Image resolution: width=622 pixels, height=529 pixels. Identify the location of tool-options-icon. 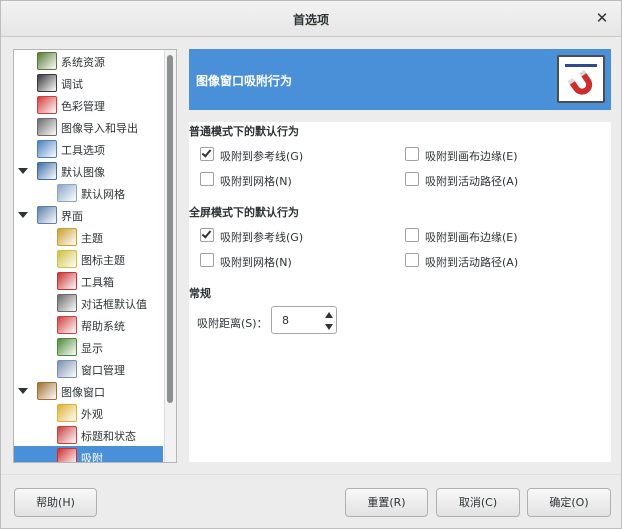
(47, 149).